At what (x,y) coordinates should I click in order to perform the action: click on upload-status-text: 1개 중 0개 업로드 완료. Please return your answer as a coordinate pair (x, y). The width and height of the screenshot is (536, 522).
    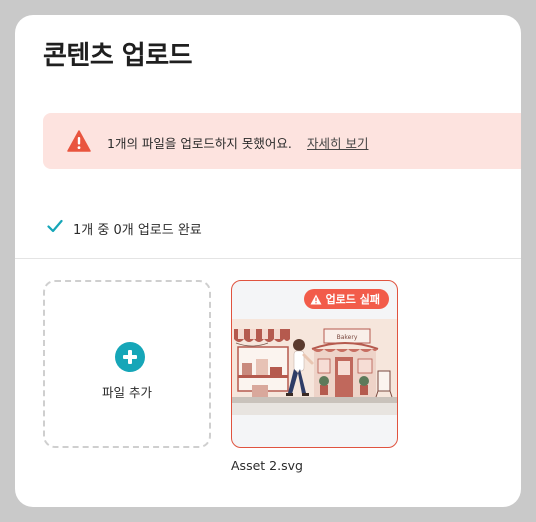
    Looking at the image, I should click on (137, 230).